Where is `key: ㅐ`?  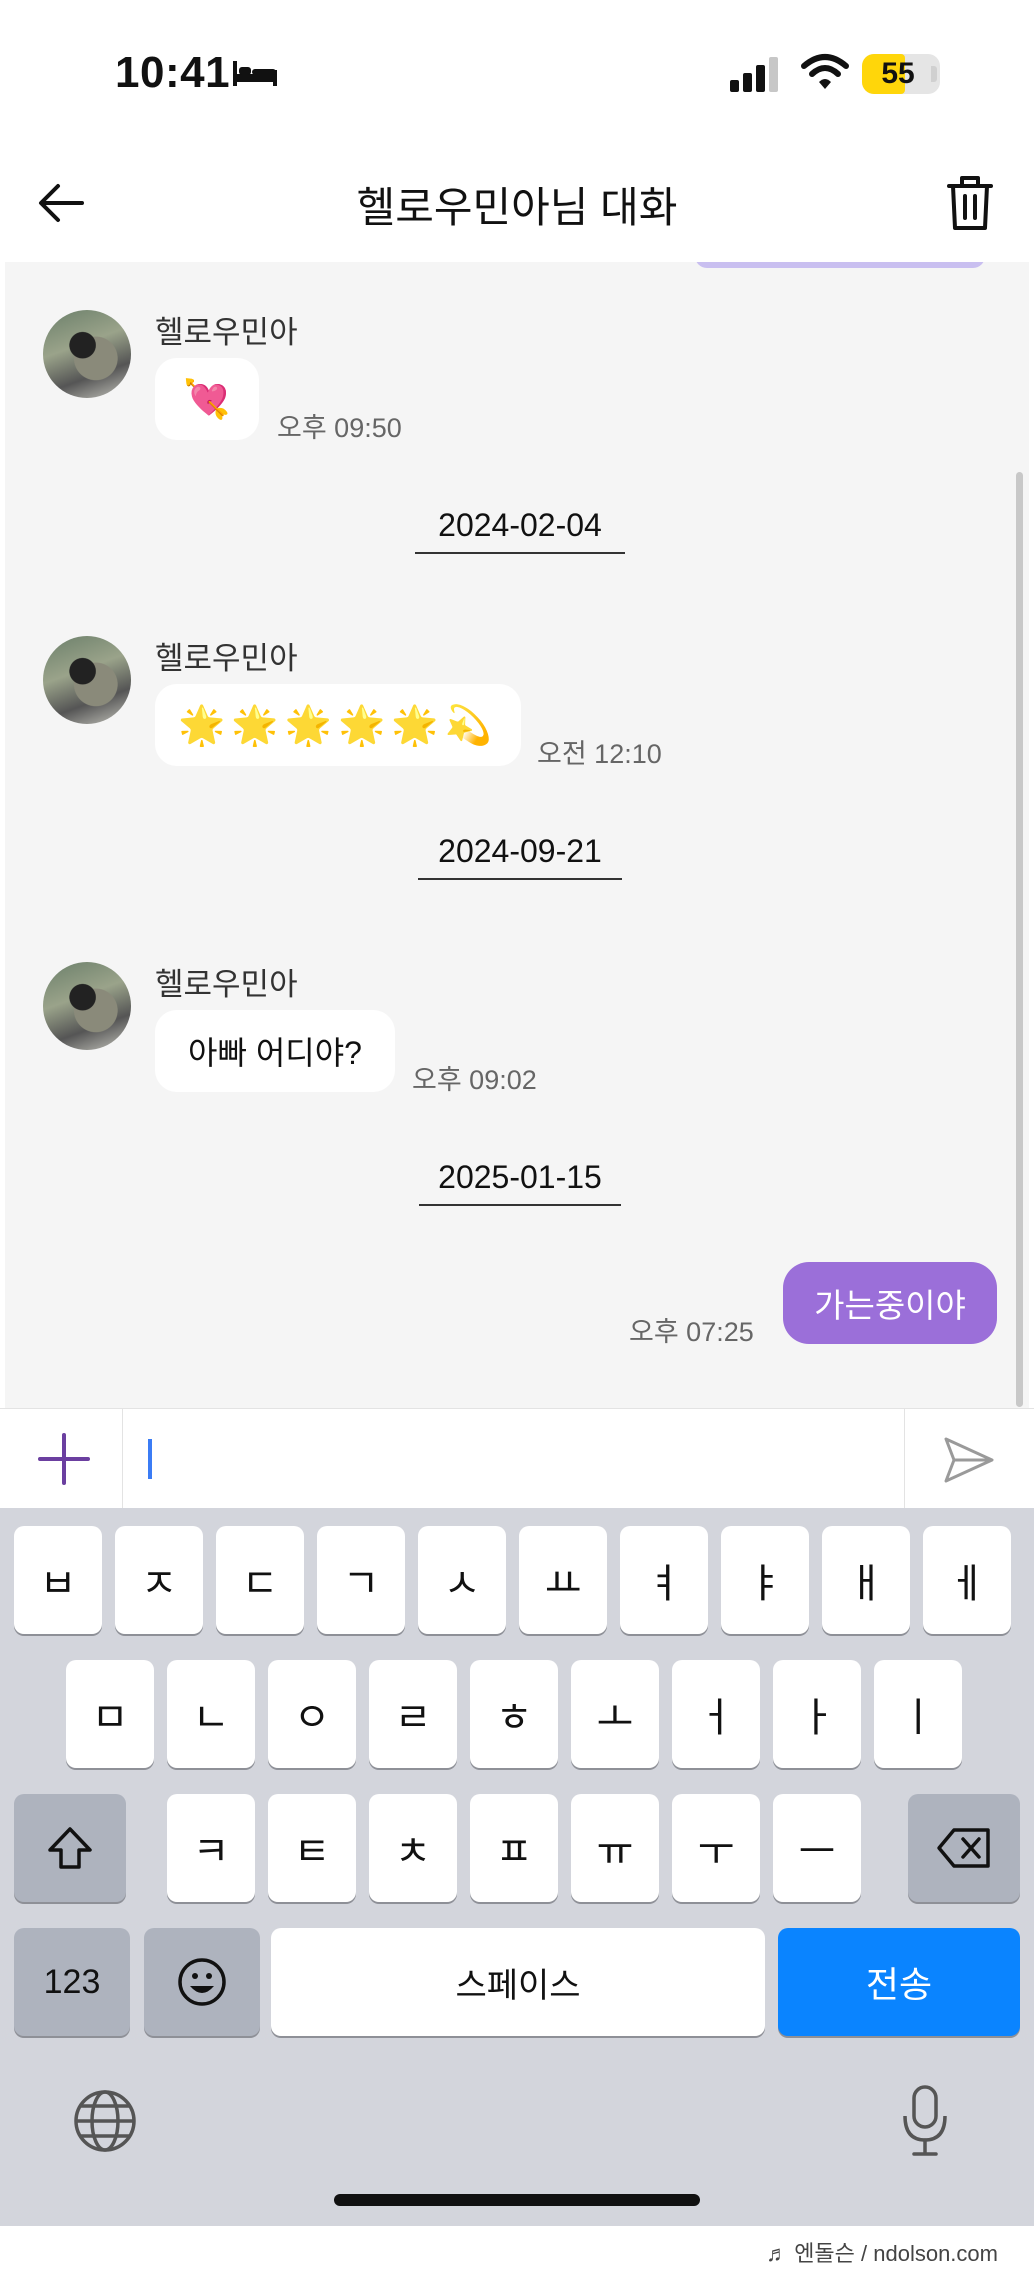 key: ㅐ is located at coordinates (866, 1580).